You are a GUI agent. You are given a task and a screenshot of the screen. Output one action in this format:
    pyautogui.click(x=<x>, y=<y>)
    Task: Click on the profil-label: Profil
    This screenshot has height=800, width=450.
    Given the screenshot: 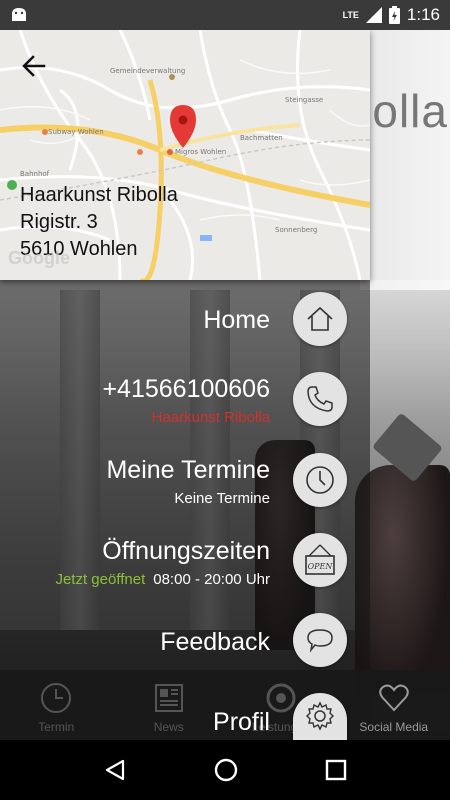 What is the action you would take?
    pyautogui.click(x=241, y=722)
    